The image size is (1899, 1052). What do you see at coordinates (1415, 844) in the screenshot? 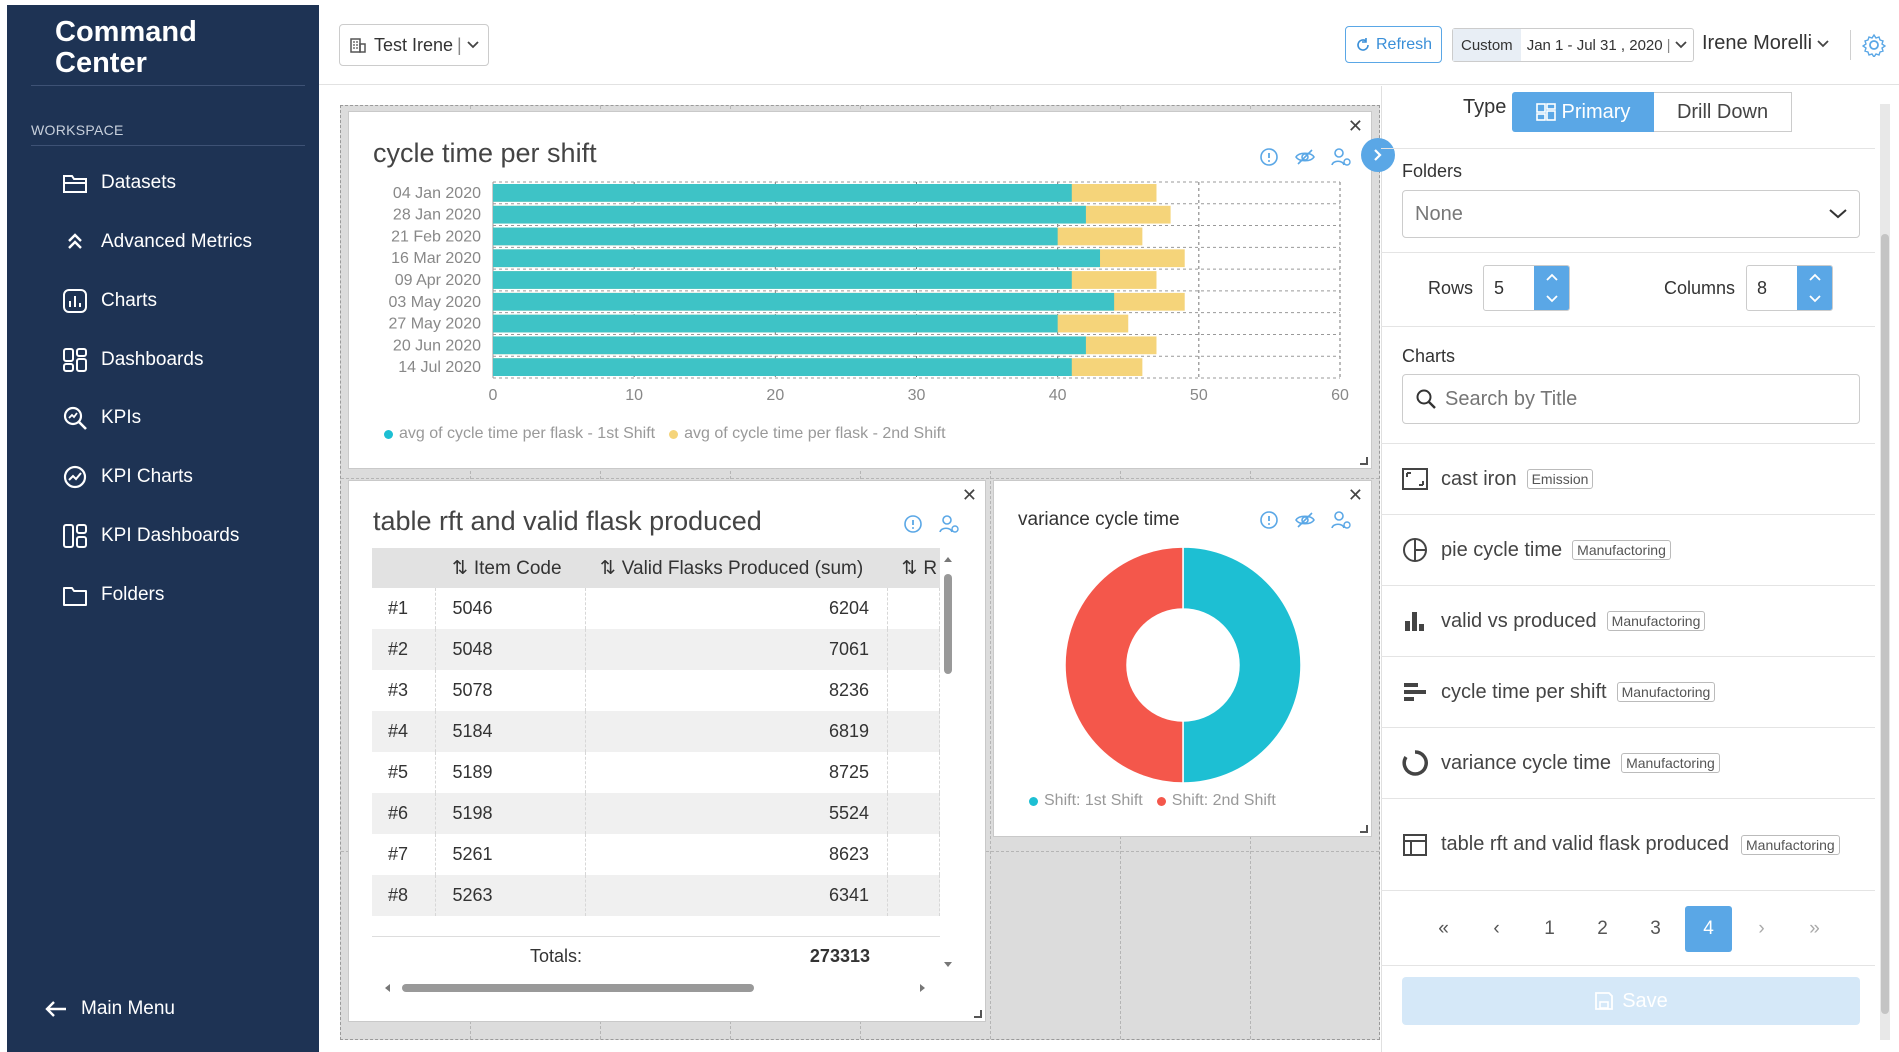
I see `table-icon` at bounding box center [1415, 844].